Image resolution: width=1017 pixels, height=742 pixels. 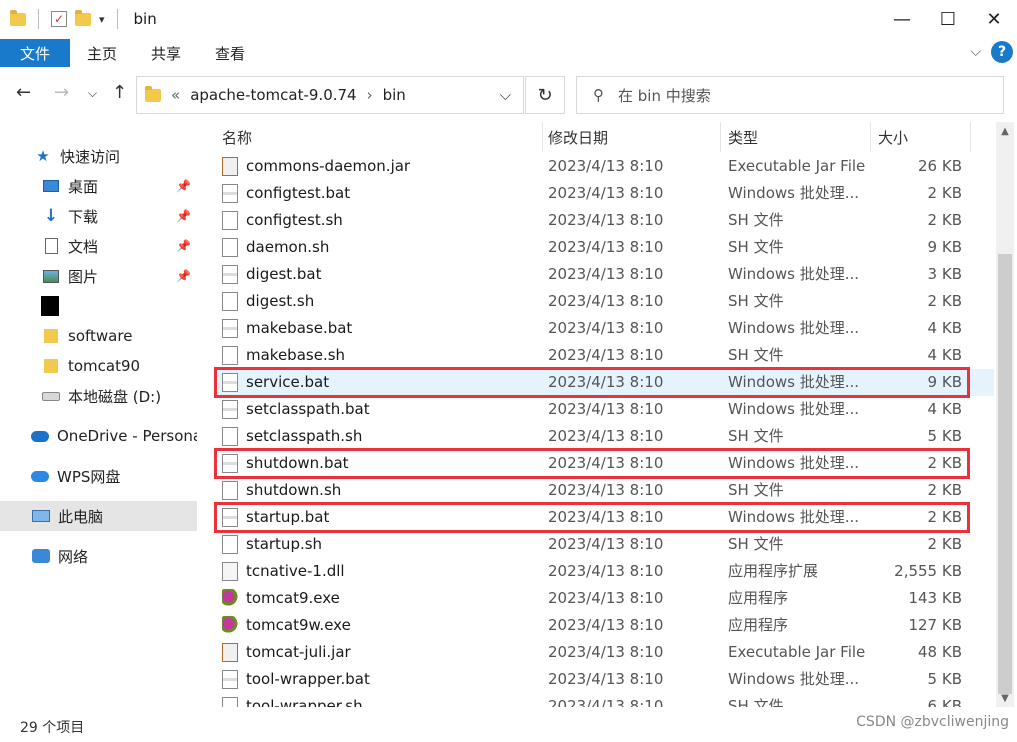 What do you see at coordinates (230, 301) in the screenshot?
I see `sh-file-icon` at bounding box center [230, 301].